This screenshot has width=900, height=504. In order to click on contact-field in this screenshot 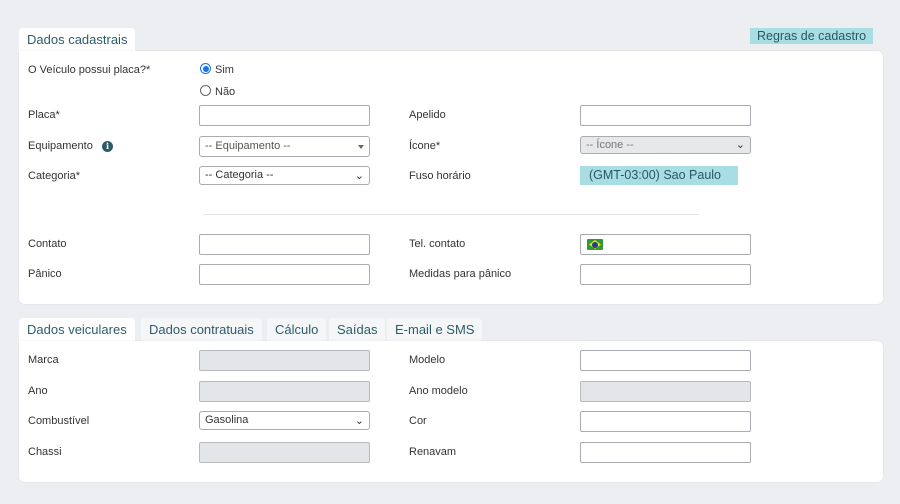, I will do `click(284, 244)`.